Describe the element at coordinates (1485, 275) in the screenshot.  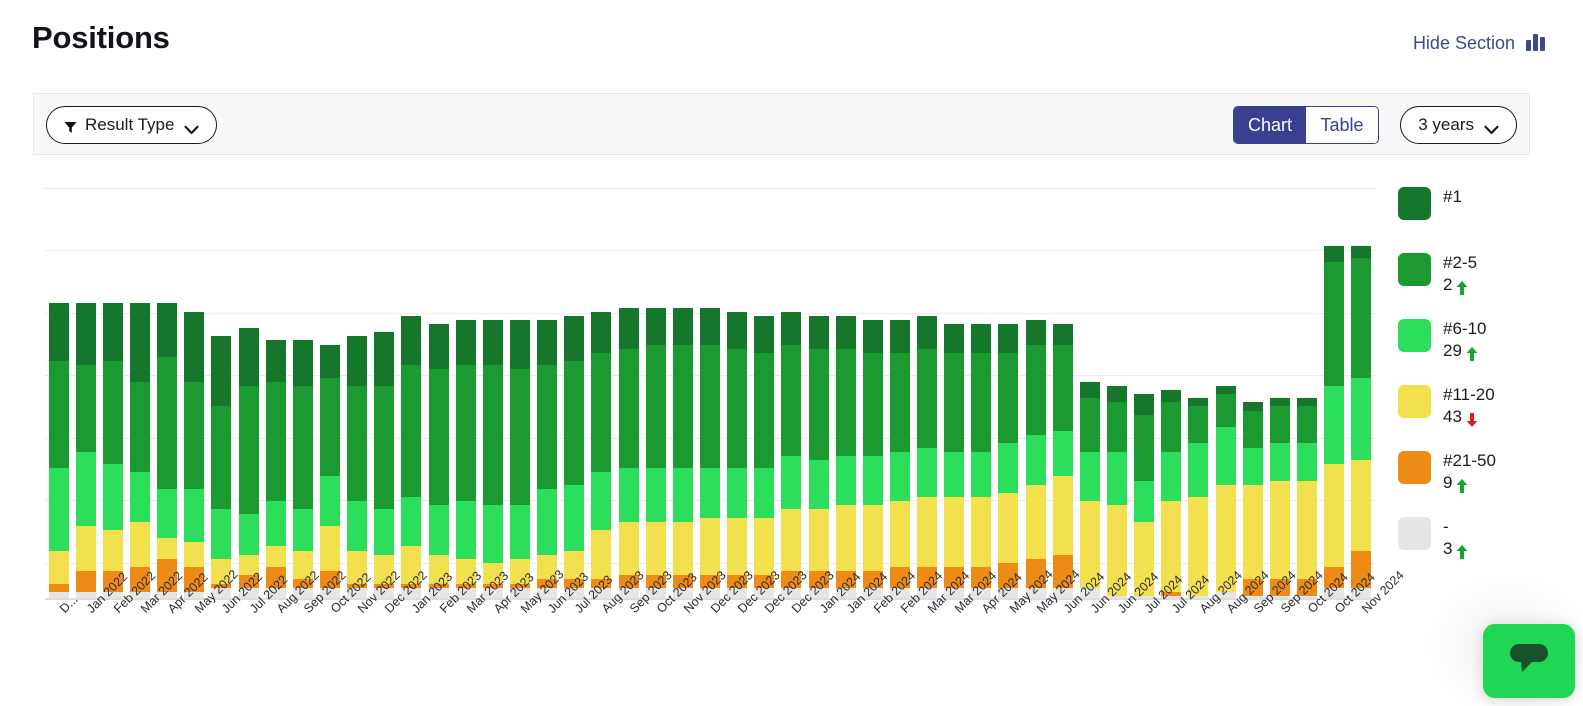
I see `legend-item: #2-5 2` at that location.